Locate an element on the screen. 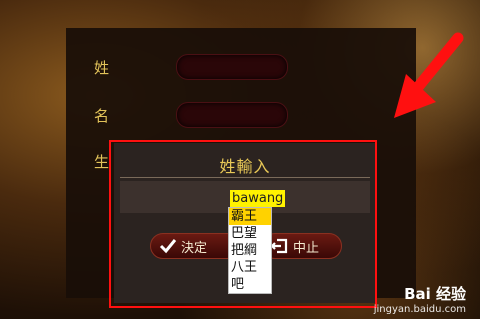  ime-candidate-list: 霸王 巴望 把綱 八王 吧 is located at coordinates (250, 250).